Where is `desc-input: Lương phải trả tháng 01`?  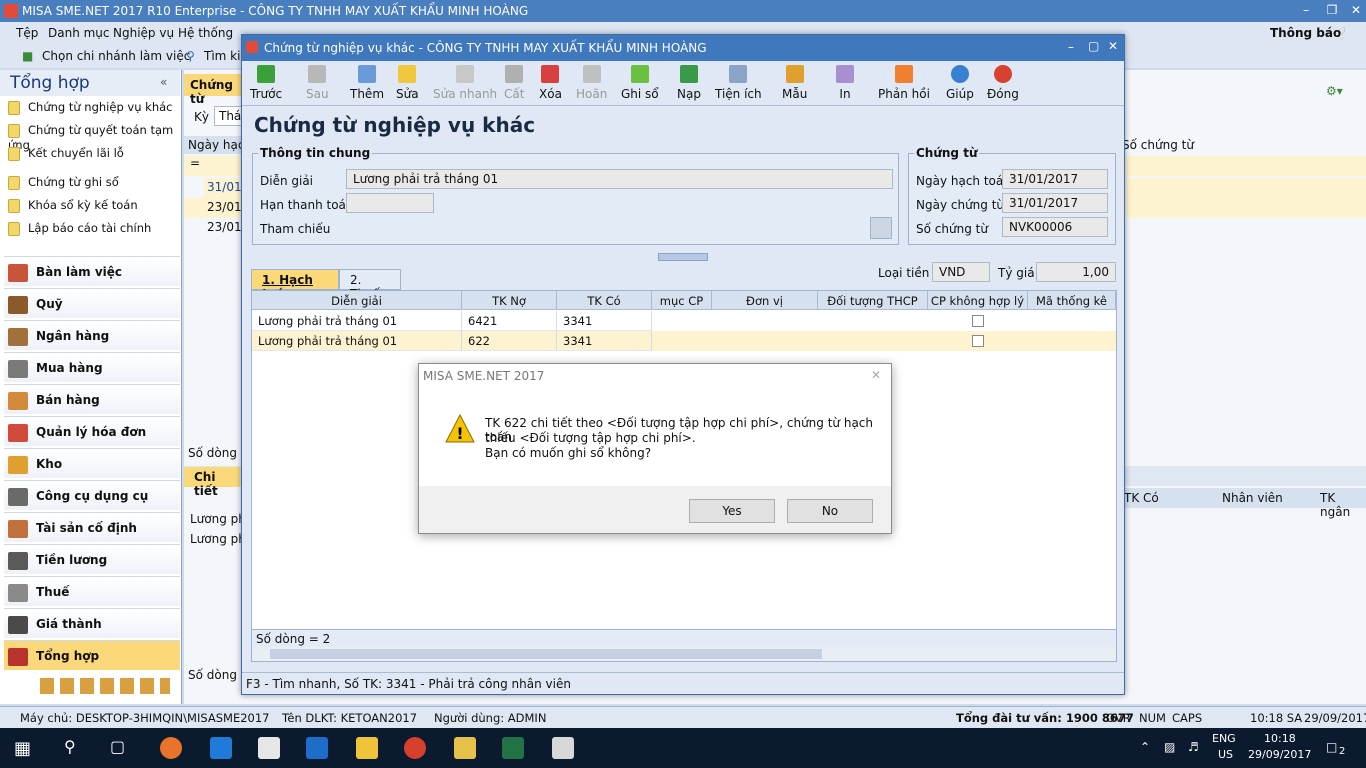
desc-input: Lương phải trả tháng 01 is located at coordinates (619, 179).